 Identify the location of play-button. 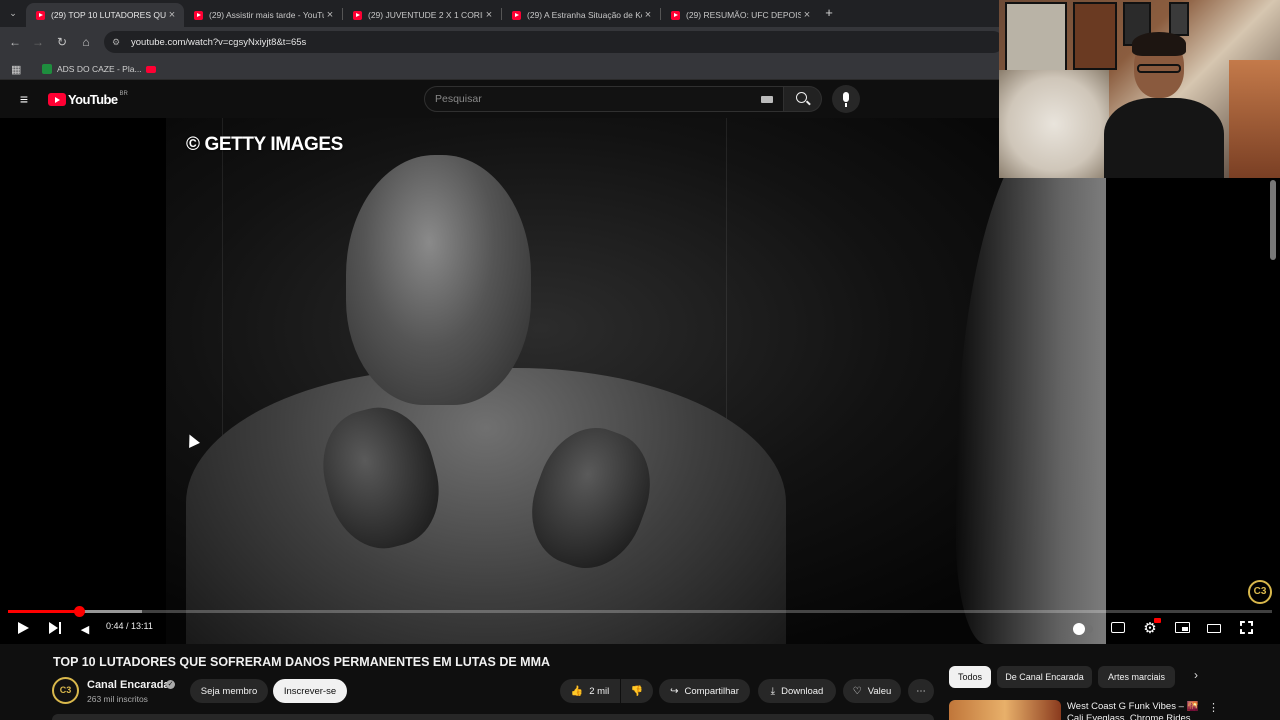
(23, 628).